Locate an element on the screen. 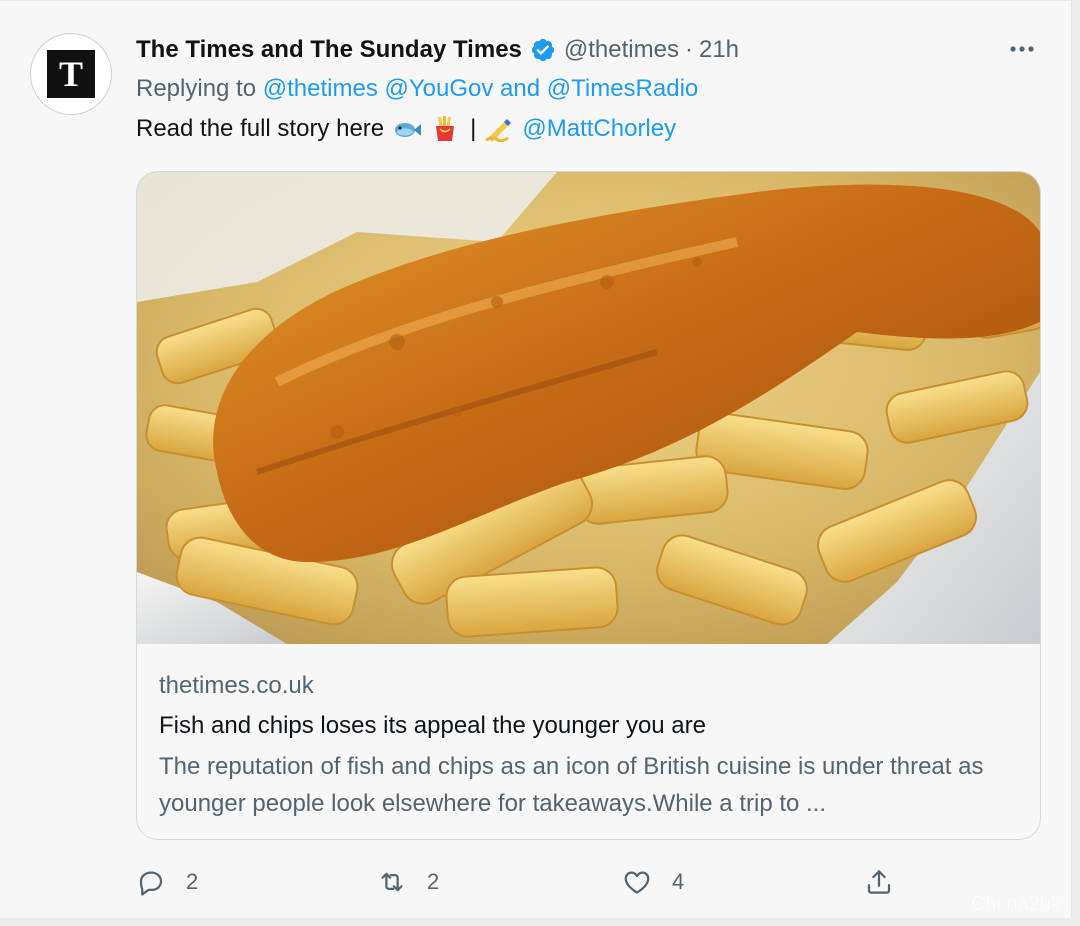  verified-badge-icon is located at coordinates (542, 50).